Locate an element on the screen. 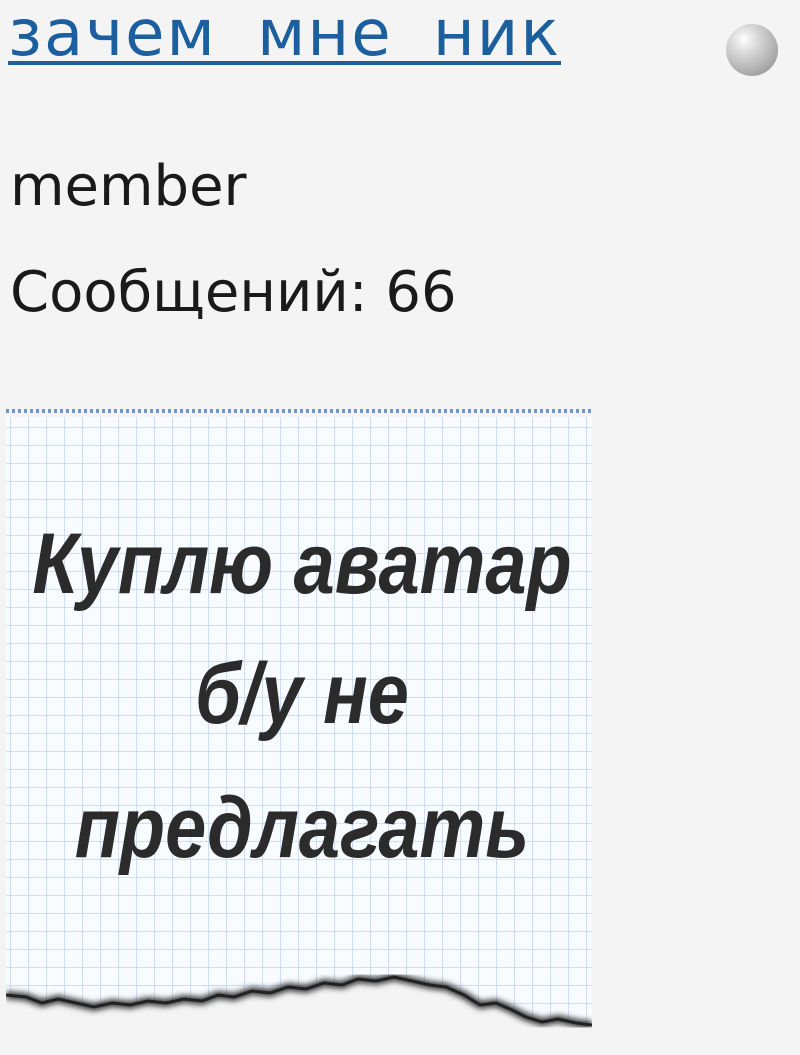 The height and width of the screenshot is (1055, 800). username-link: зачем мне ник is located at coordinates (284, 38).